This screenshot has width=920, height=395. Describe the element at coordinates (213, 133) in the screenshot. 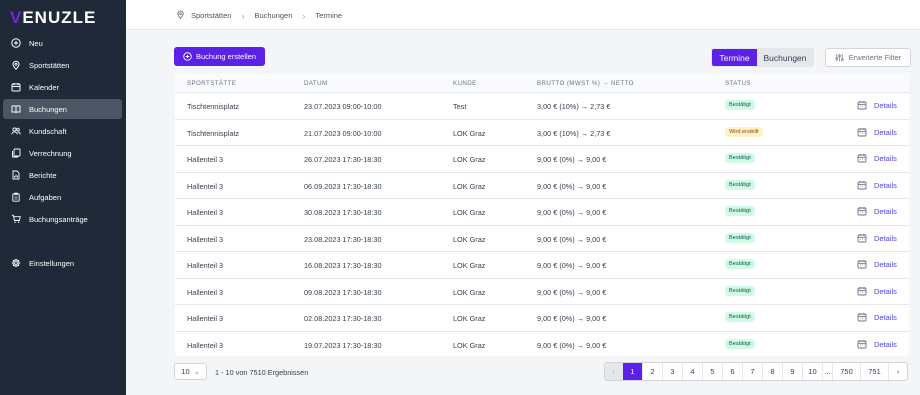

I see `venue-cell: Tischtennisplatz` at that location.